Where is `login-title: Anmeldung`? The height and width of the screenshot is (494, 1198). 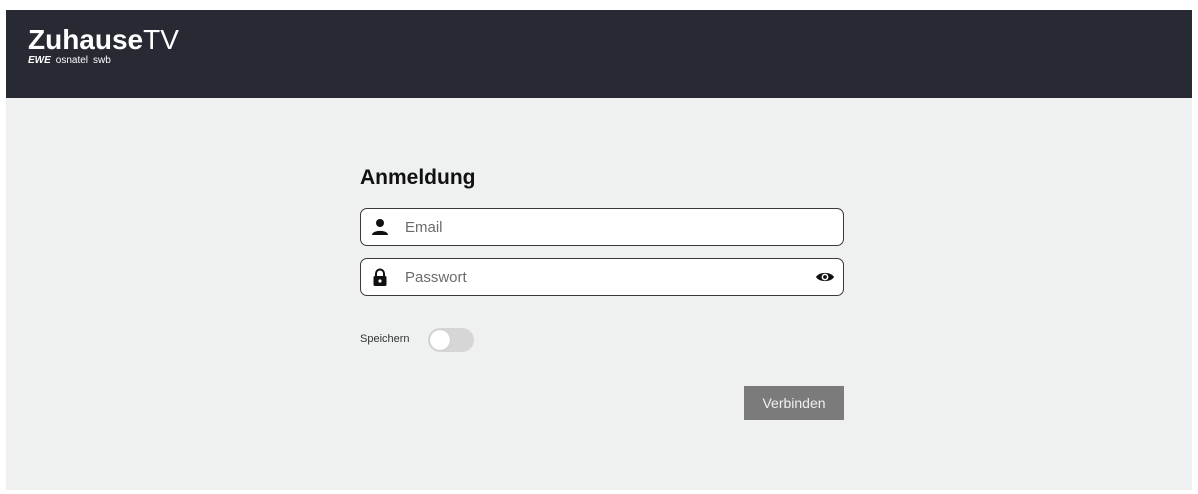 login-title: Anmeldung is located at coordinates (418, 177).